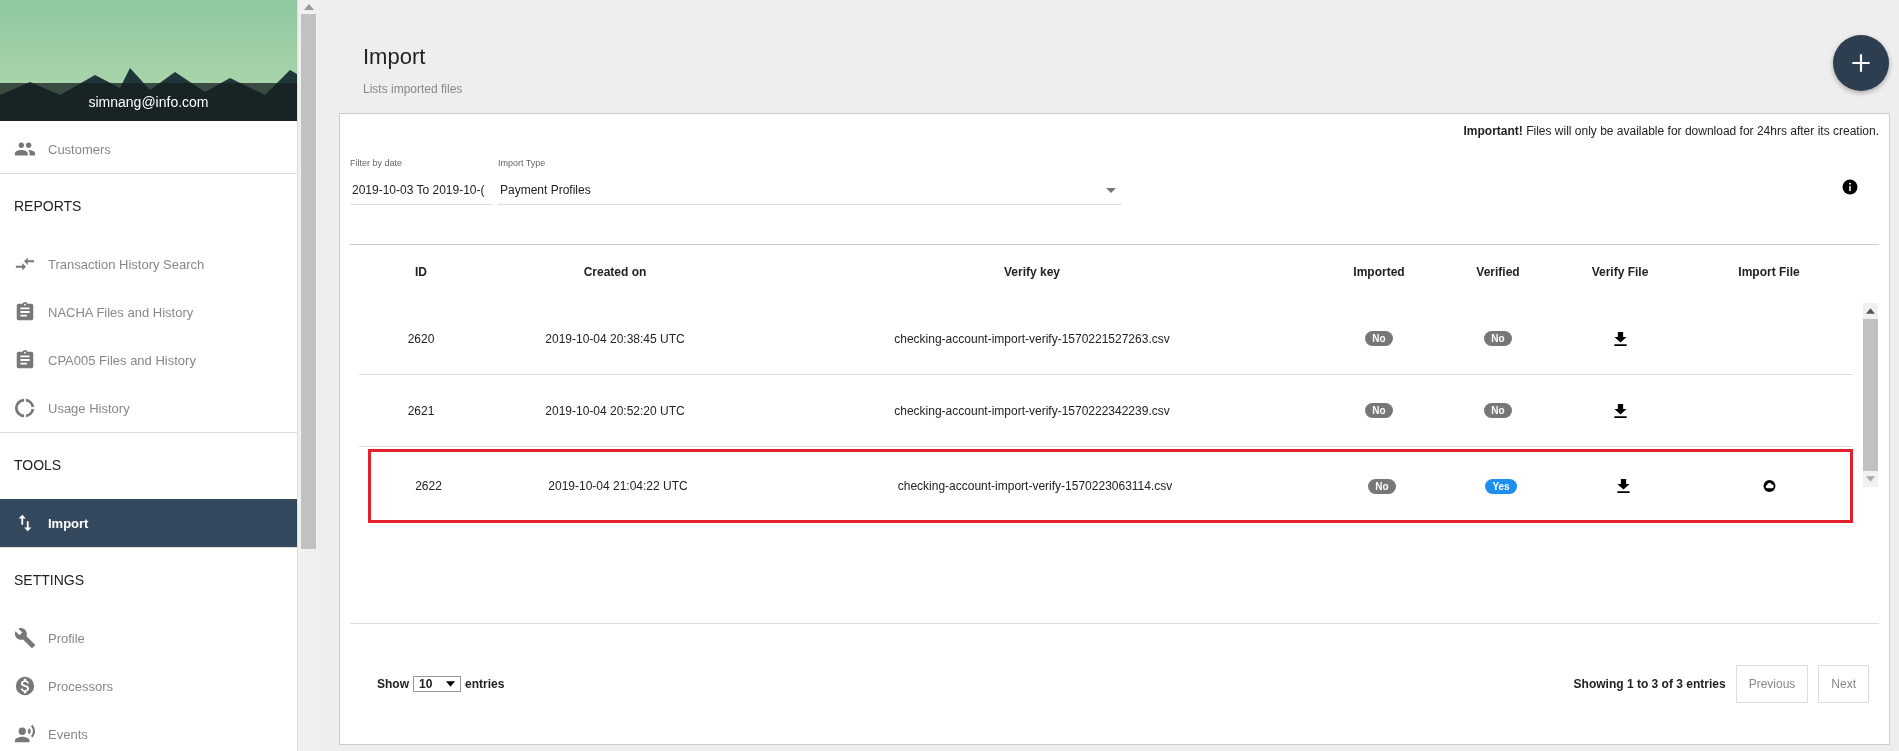  What do you see at coordinates (25, 408) in the screenshot?
I see `ring-icon` at bounding box center [25, 408].